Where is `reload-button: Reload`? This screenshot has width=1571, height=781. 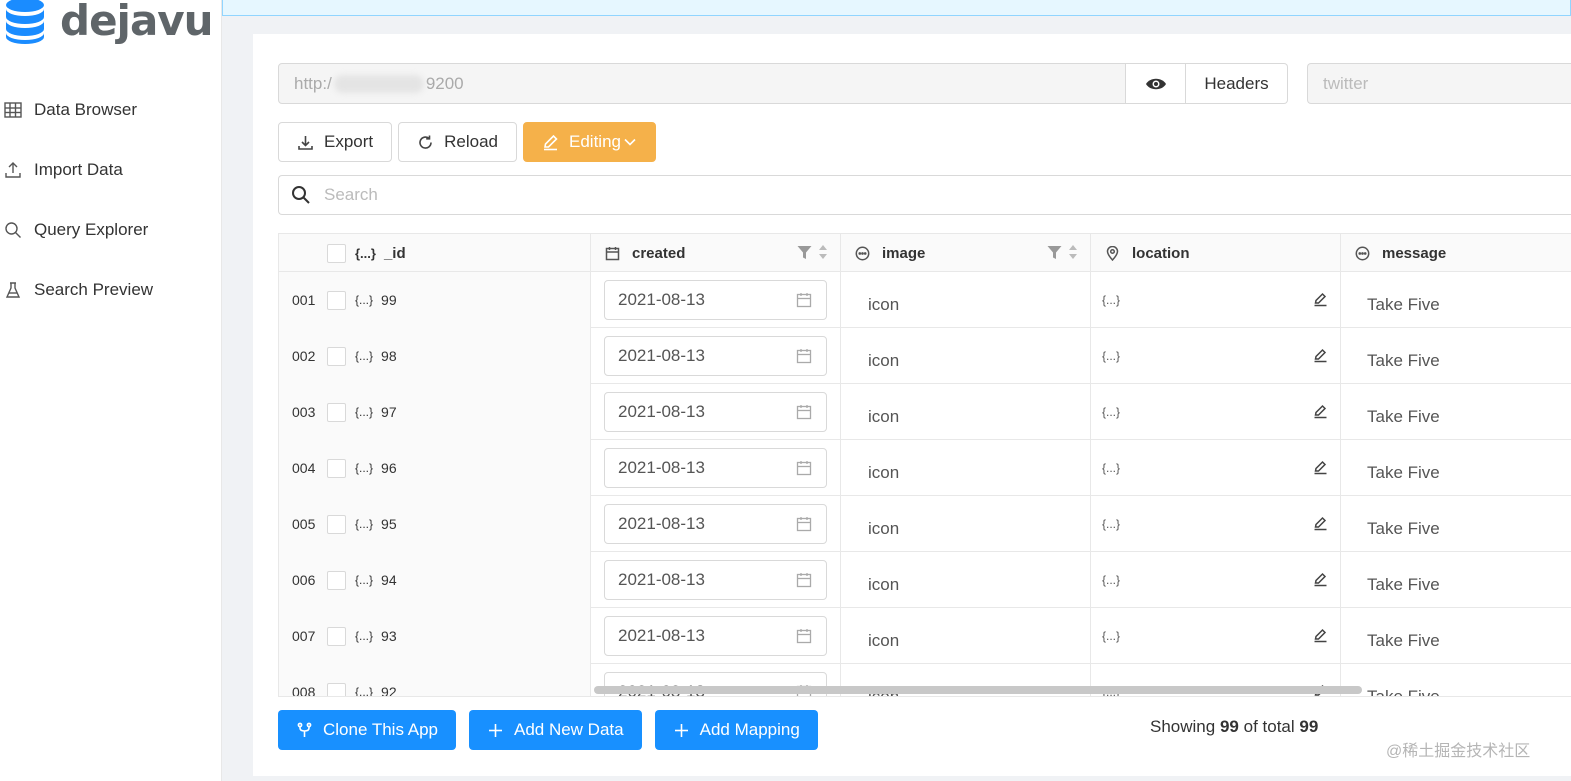 reload-button: Reload is located at coordinates (458, 142).